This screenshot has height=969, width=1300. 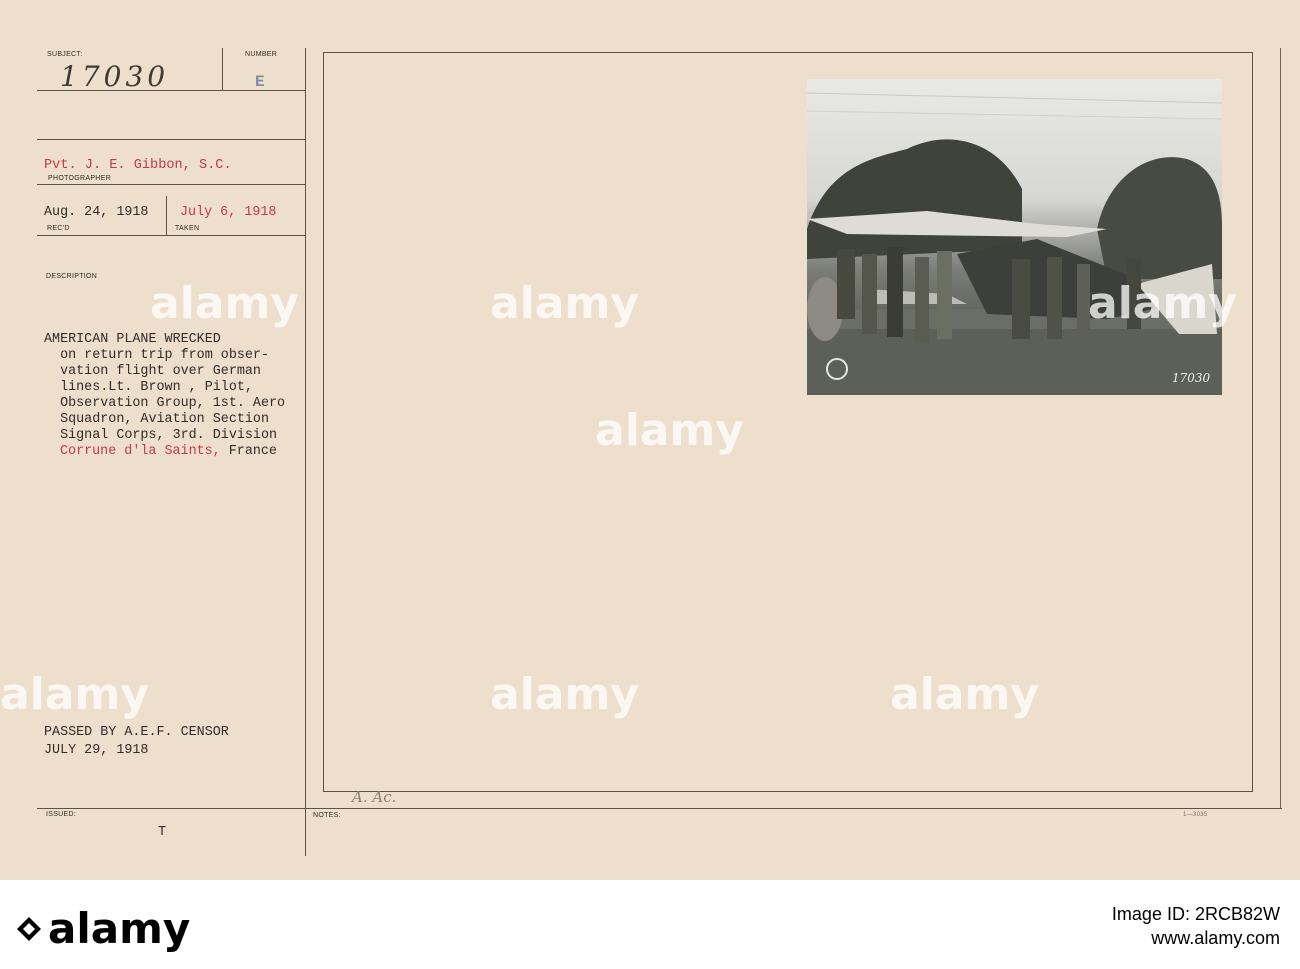 What do you see at coordinates (148, 387) in the screenshot?
I see `description-line-4: lines.Lt. Brown , Pilot,` at bounding box center [148, 387].